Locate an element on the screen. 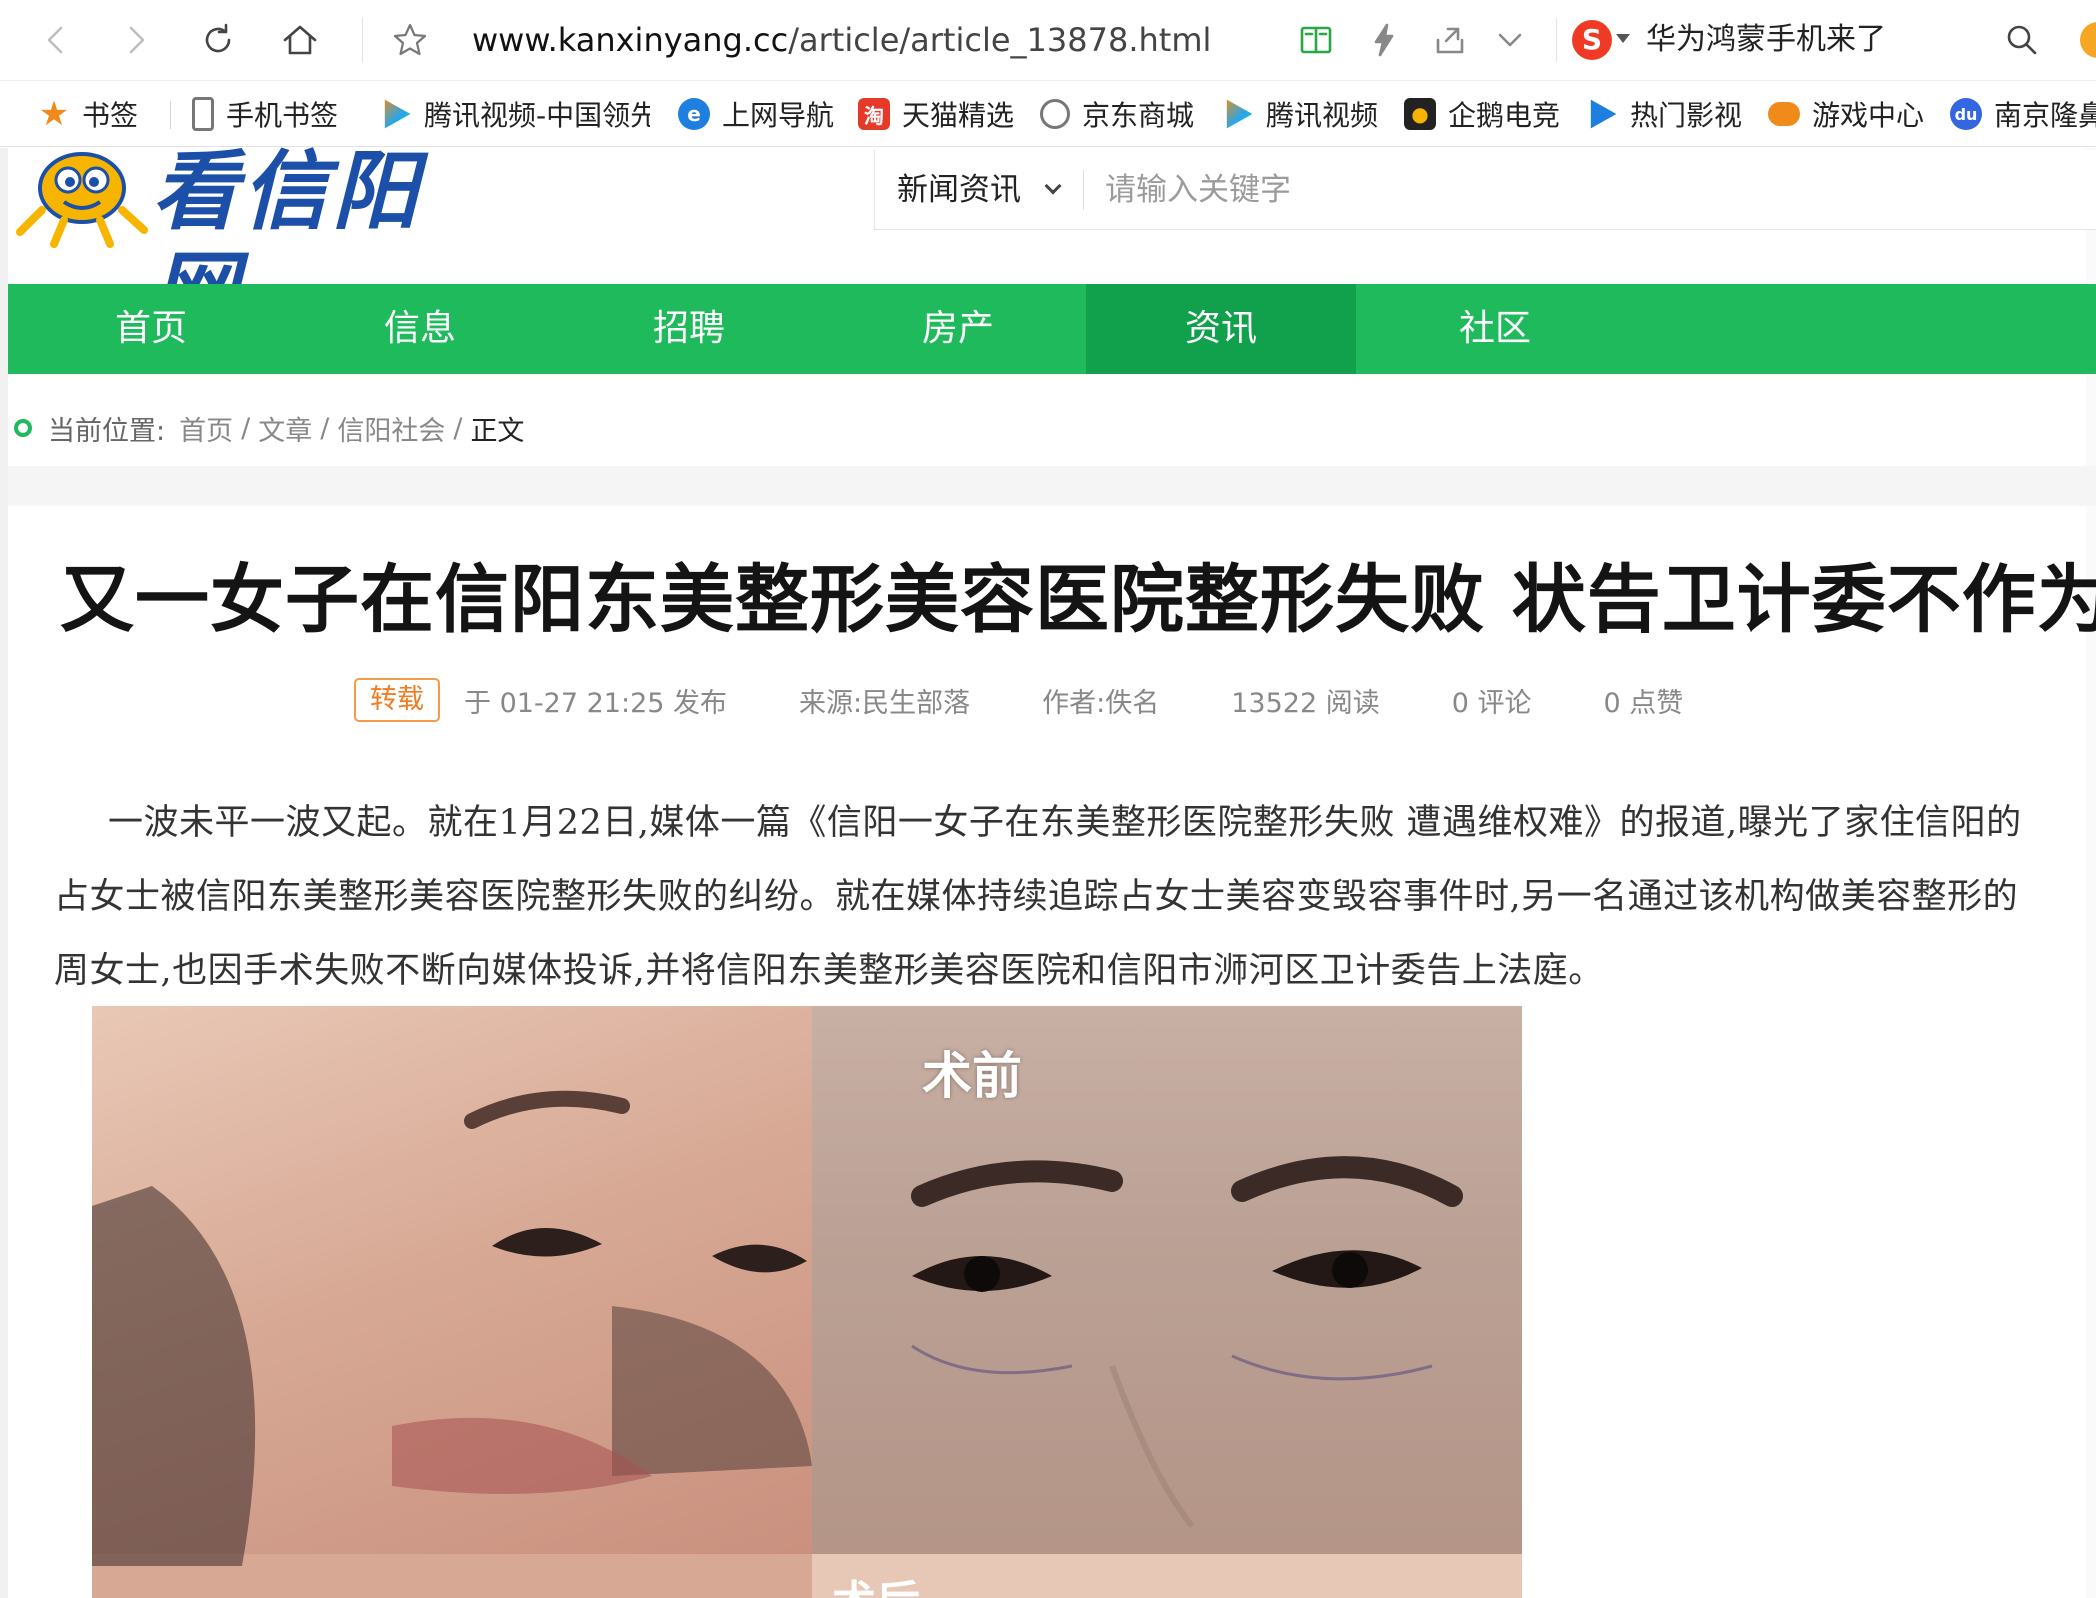  home-icon is located at coordinates (300, 40).